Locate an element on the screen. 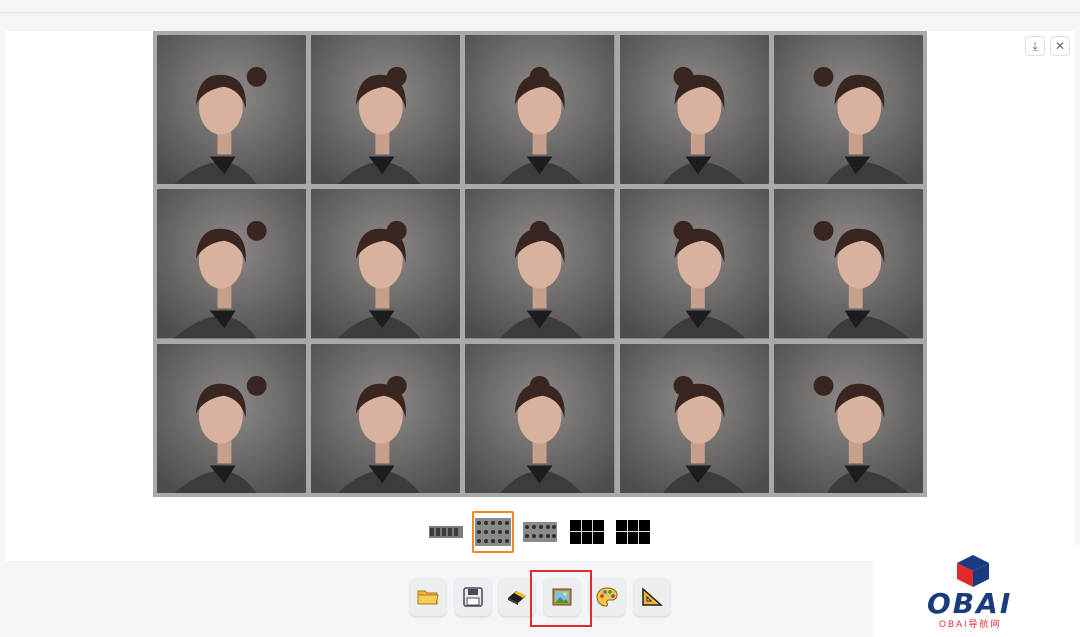 Image resolution: width=1080 pixels, height=637 pixels. thumb-strip is located at coordinates (446, 532).